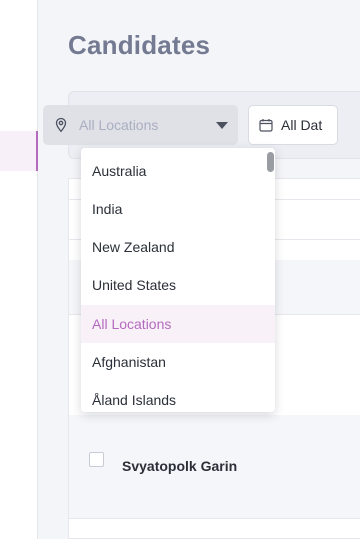  What do you see at coordinates (119, 125) in the screenshot?
I see `location-placeholder: All Locations` at bounding box center [119, 125].